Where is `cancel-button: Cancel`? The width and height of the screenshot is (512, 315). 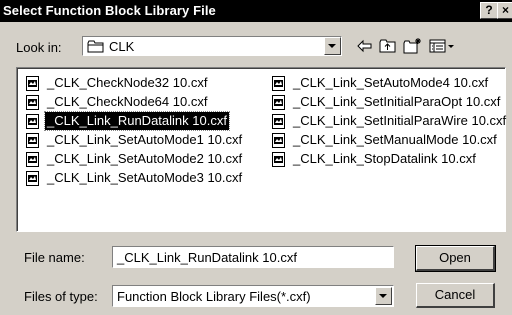 cancel-button: Cancel is located at coordinates (455, 295).